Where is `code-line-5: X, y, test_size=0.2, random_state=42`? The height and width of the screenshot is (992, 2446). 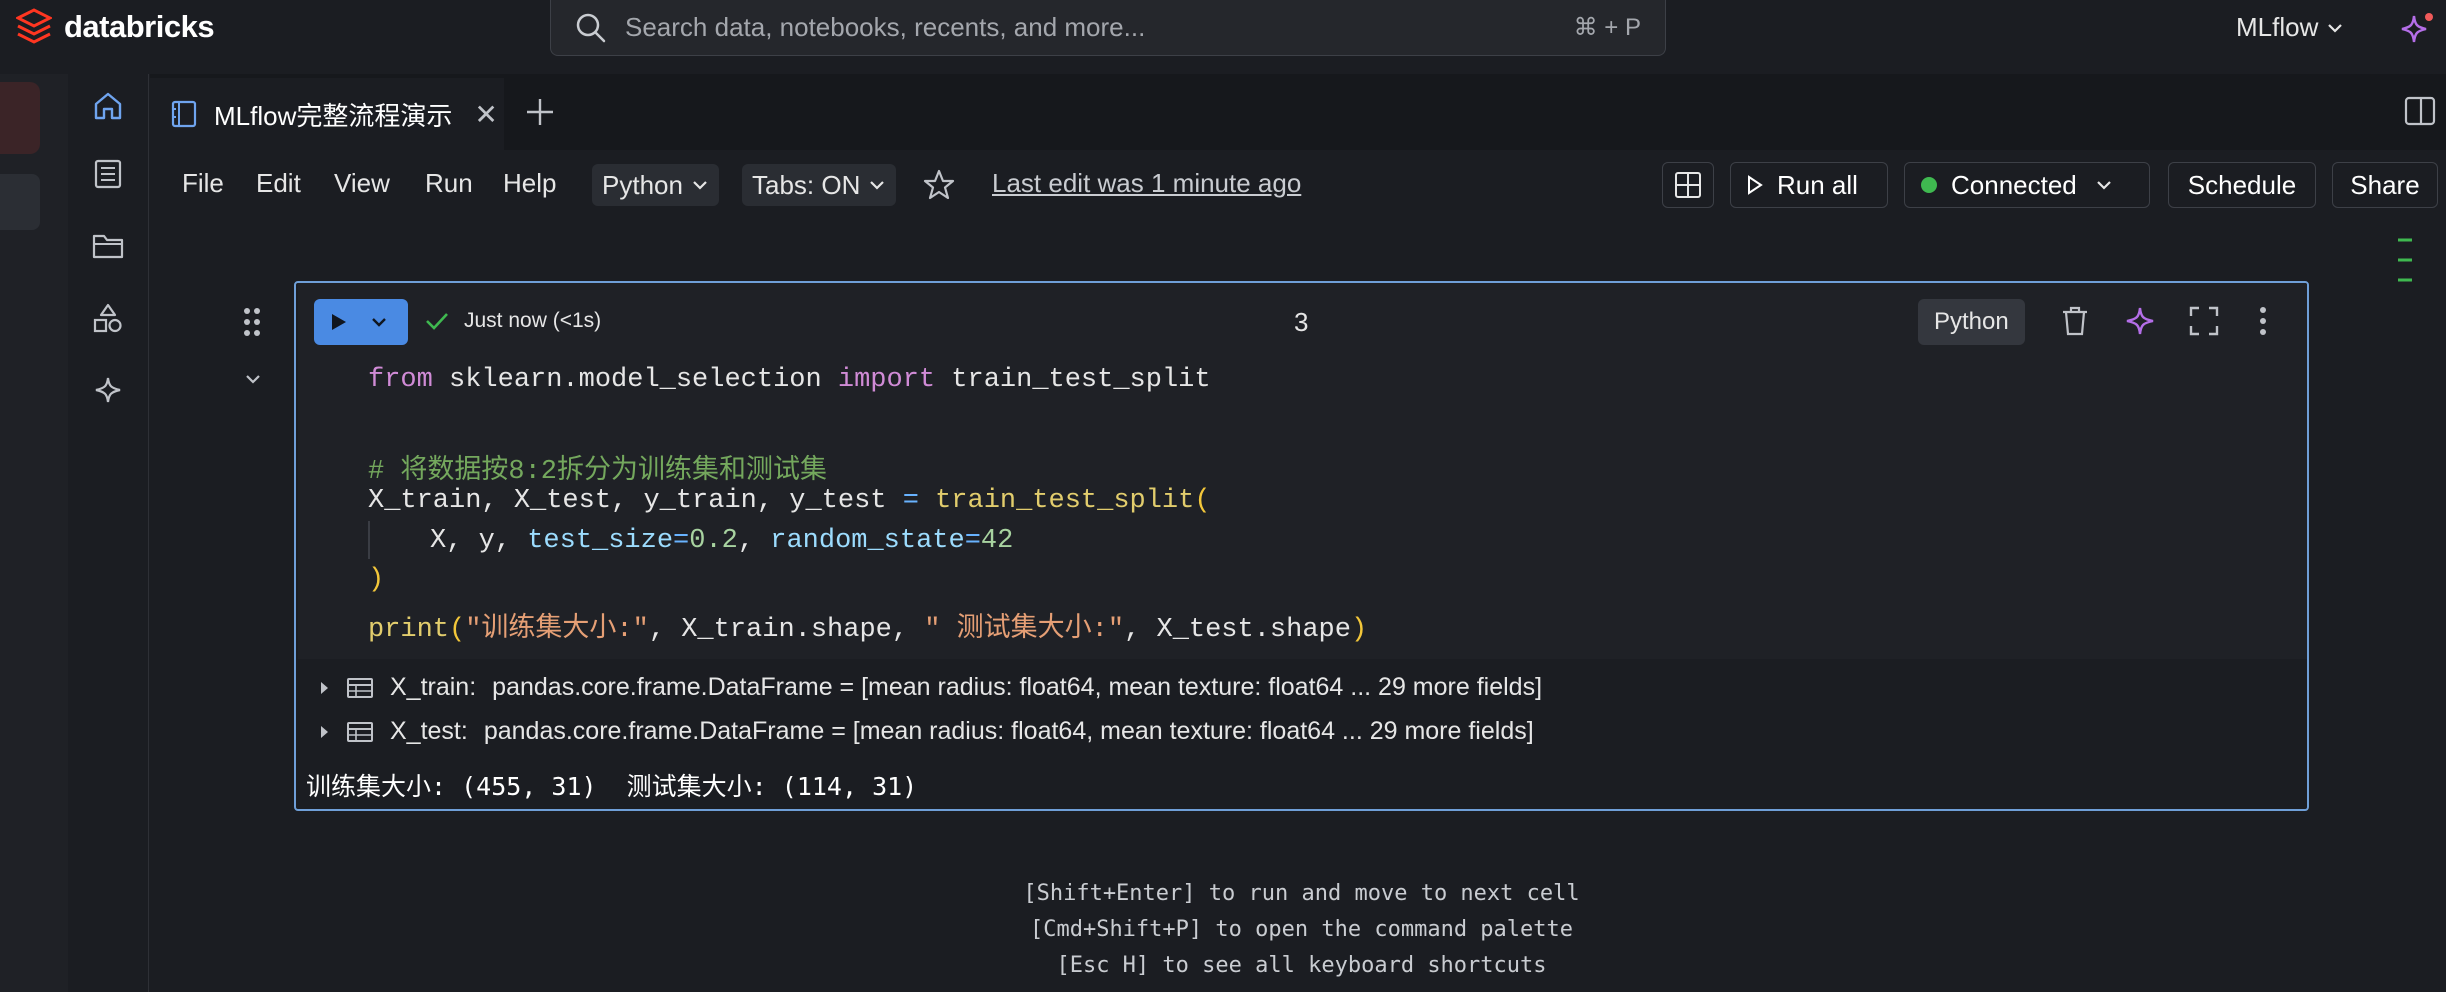 code-line-5: X, y, test_size=0.2, random_state=42 is located at coordinates (722, 541).